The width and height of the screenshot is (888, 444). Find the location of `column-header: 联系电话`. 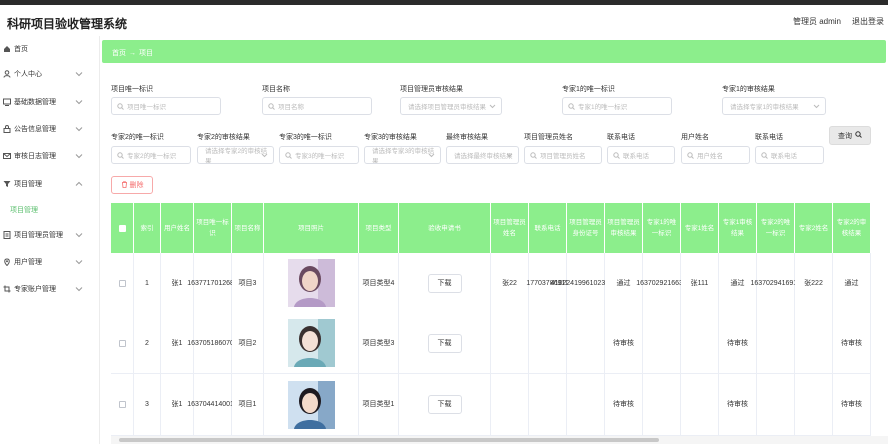

column-header: 联系电话 is located at coordinates (548, 228).